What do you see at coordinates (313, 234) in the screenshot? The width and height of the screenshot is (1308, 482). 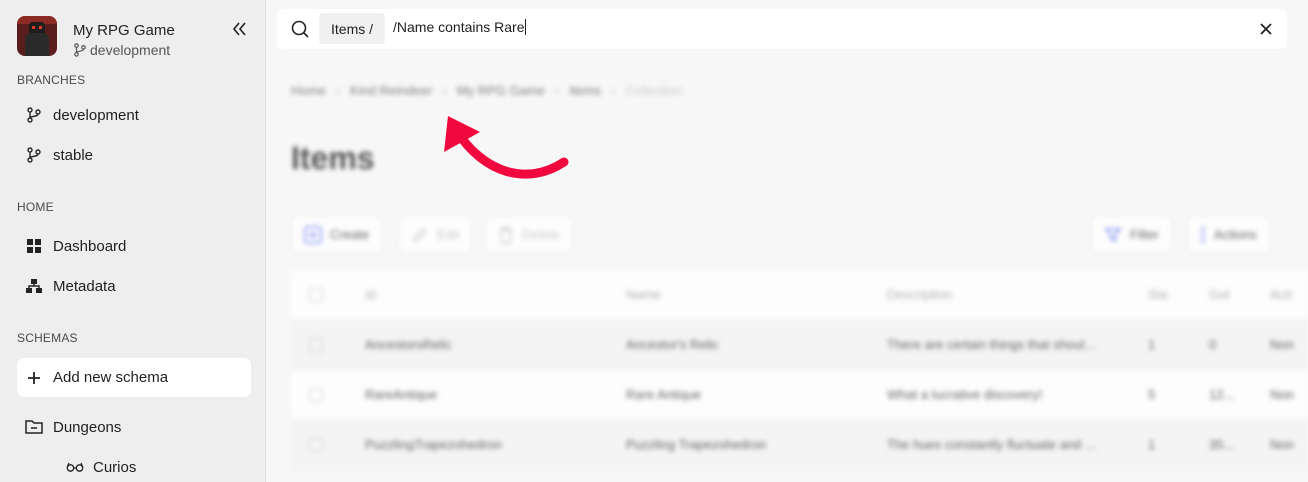 I see `add-square-icon` at bounding box center [313, 234].